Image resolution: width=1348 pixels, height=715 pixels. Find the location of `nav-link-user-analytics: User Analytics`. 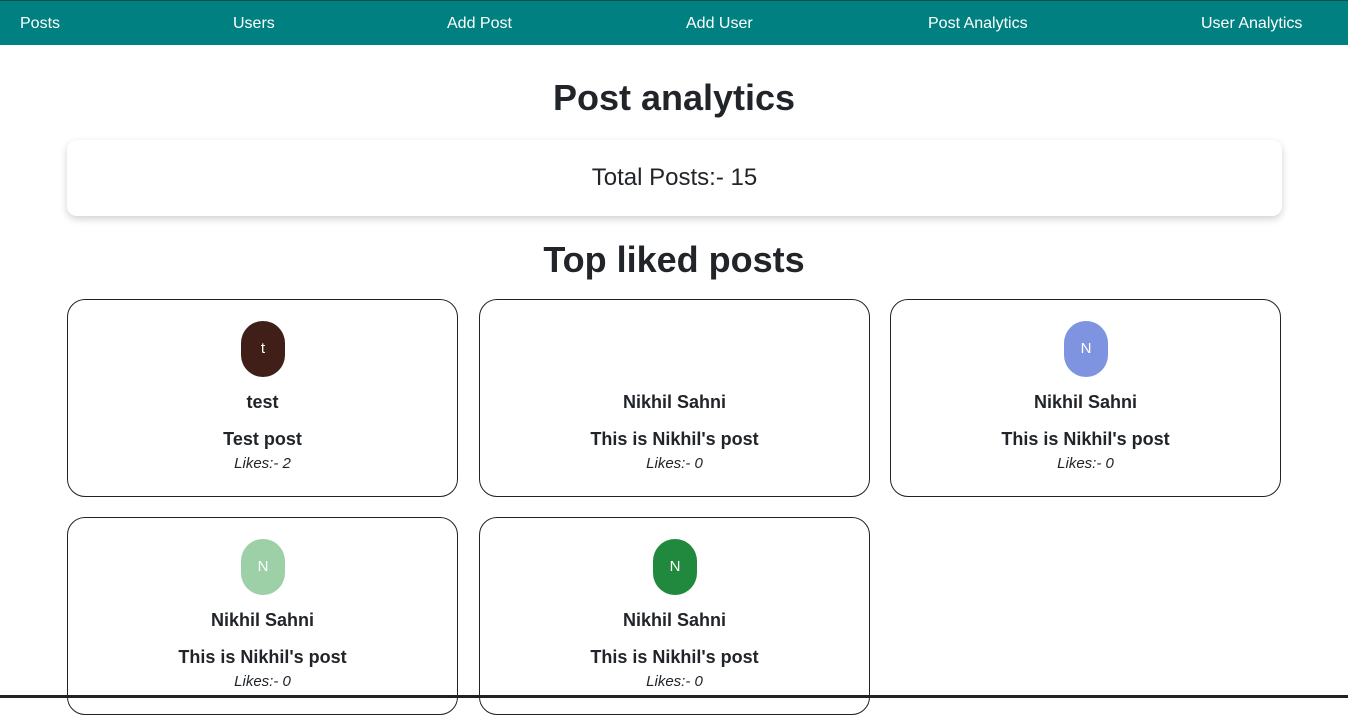

nav-link-user-analytics: User Analytics is located at coordinates (1251, 23).